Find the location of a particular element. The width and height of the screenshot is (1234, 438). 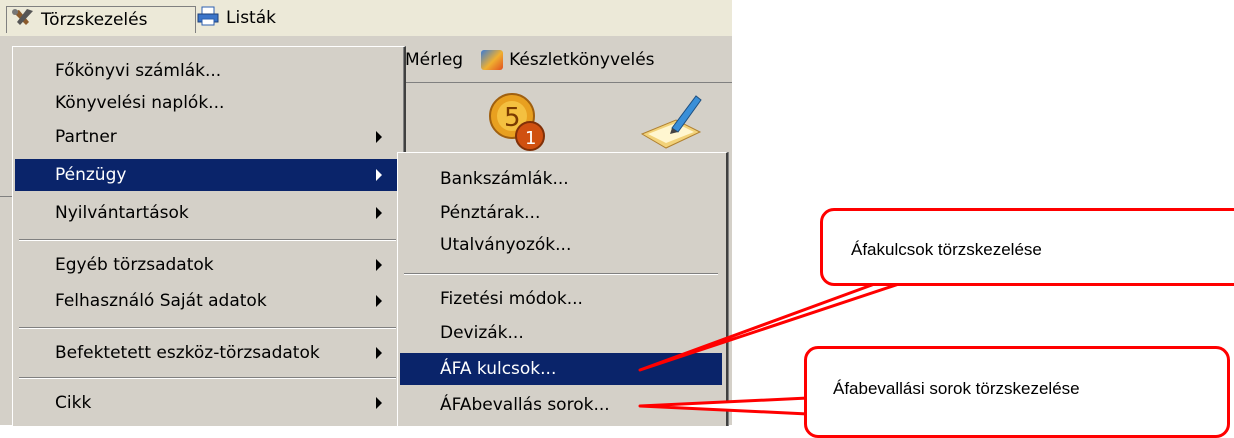

callout-pointer-afabevallas is located at coordinates (724, 406).